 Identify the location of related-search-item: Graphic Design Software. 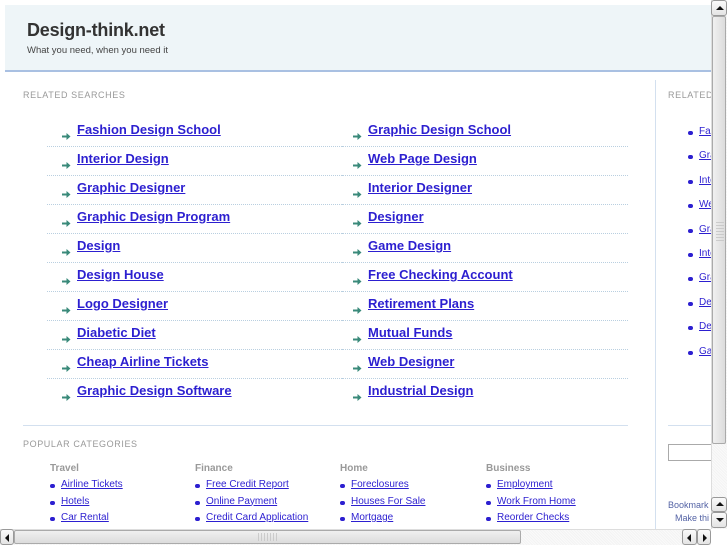
(194, 393).